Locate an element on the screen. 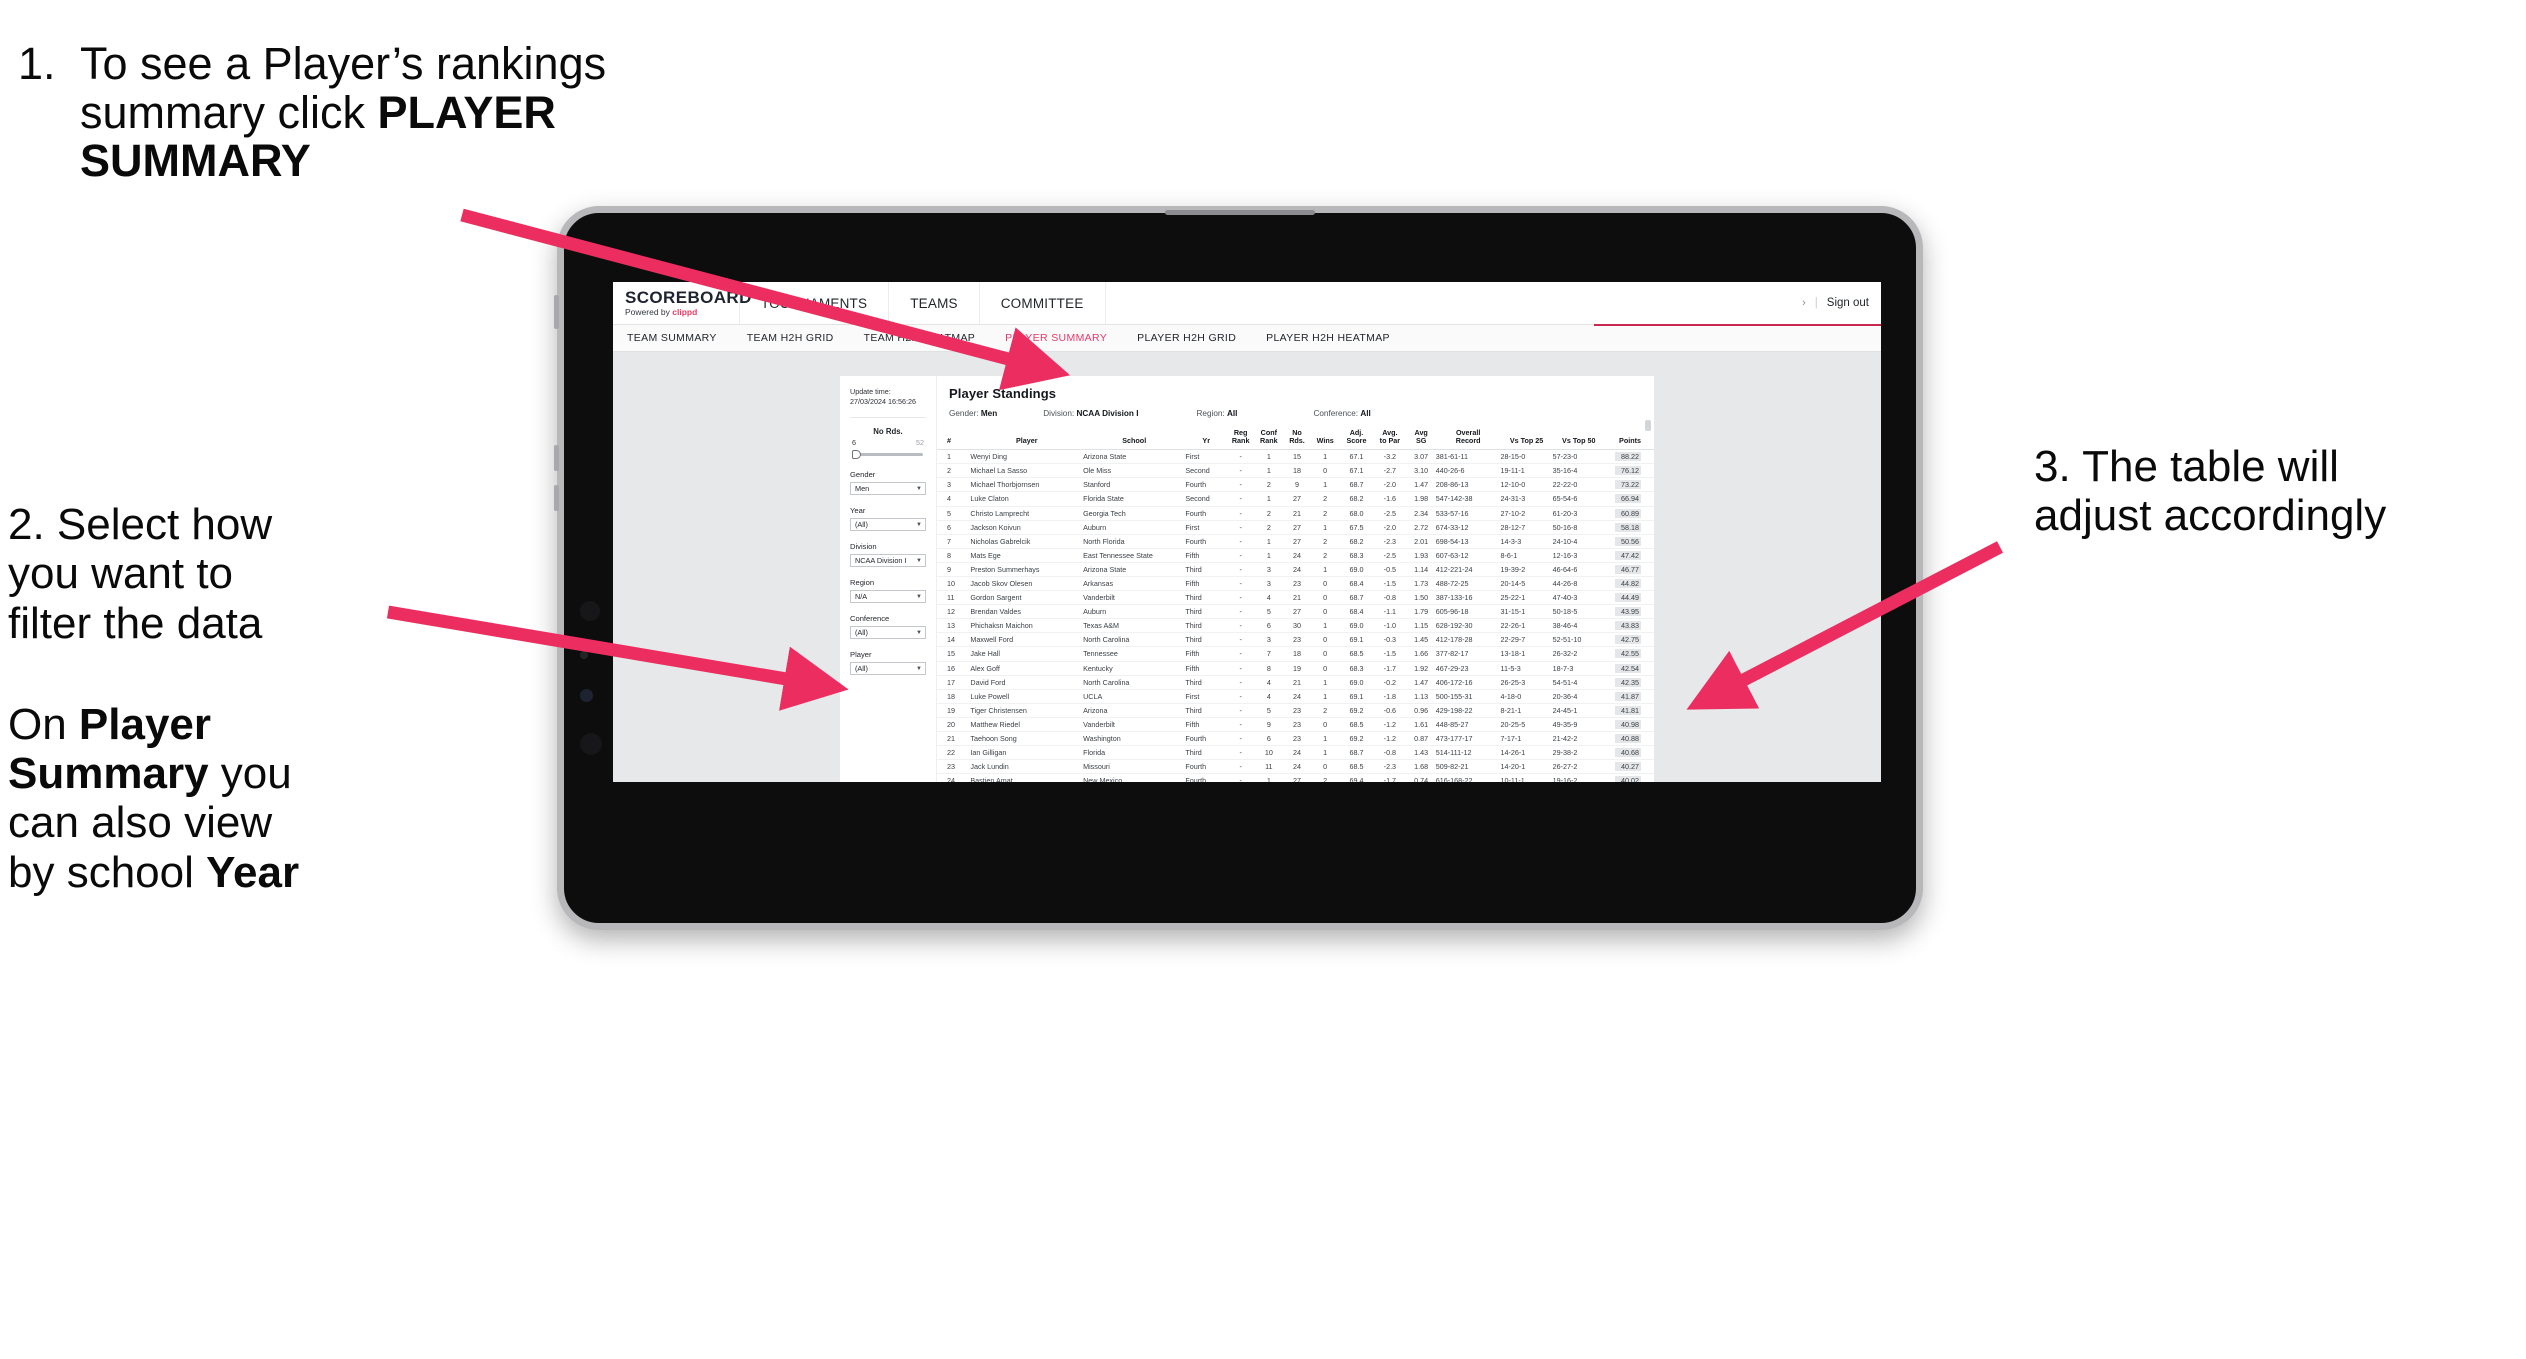  cell-sg: 2.72 is located at coordinates (1421, 527).